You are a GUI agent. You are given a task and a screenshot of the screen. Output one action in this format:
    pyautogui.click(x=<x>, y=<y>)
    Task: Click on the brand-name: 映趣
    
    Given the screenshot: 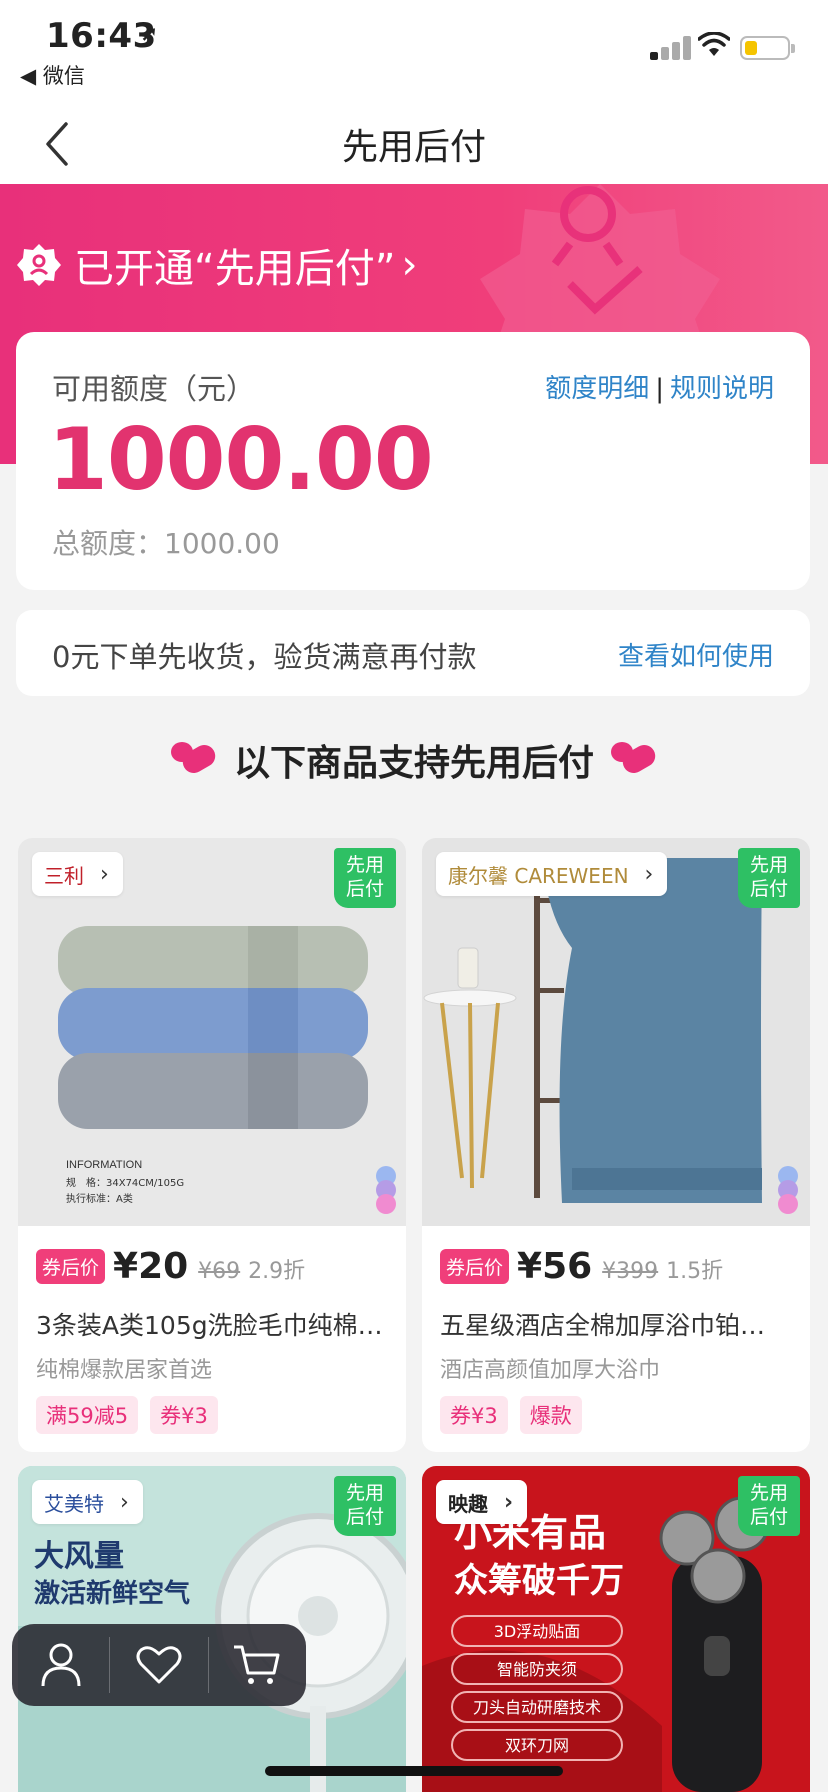 What is the action you would take?
    pyautogui.click(x=468, y=1503)
    